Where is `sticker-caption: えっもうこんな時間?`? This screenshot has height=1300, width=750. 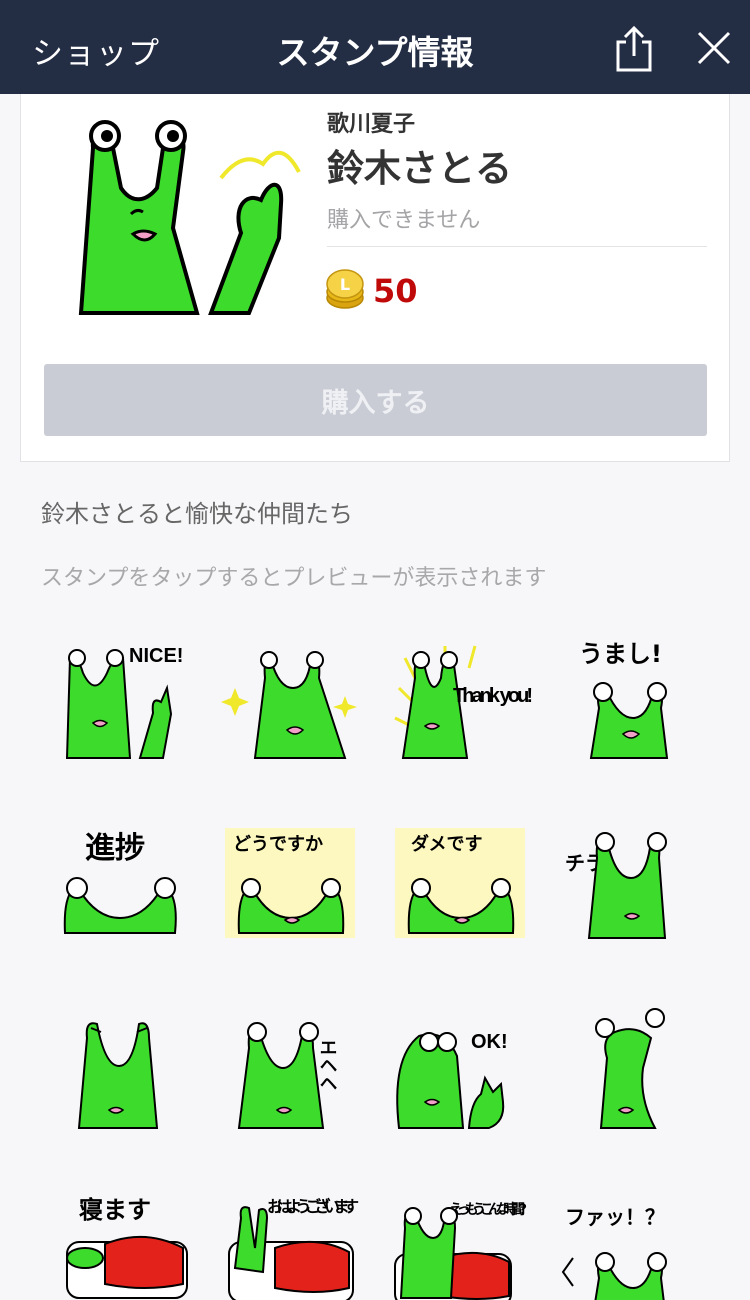
sticker-caption: えっもうこんな時間? is located at coordinates (488, 1209).